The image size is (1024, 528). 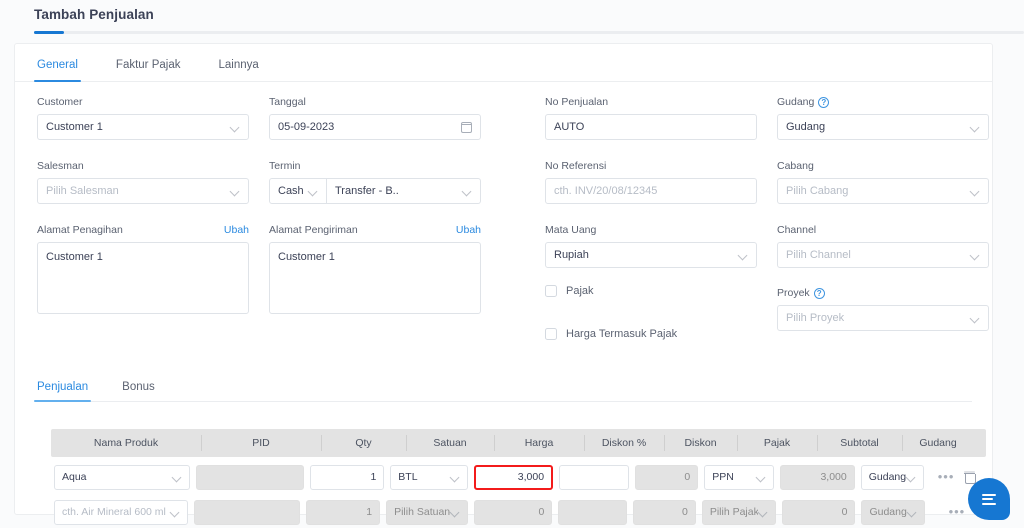 What do you see at coordinates (375, 278) in the screenshot?
I see `alamat-pengiriman-textarea: Customer 1` at bounding box center [375, 278].